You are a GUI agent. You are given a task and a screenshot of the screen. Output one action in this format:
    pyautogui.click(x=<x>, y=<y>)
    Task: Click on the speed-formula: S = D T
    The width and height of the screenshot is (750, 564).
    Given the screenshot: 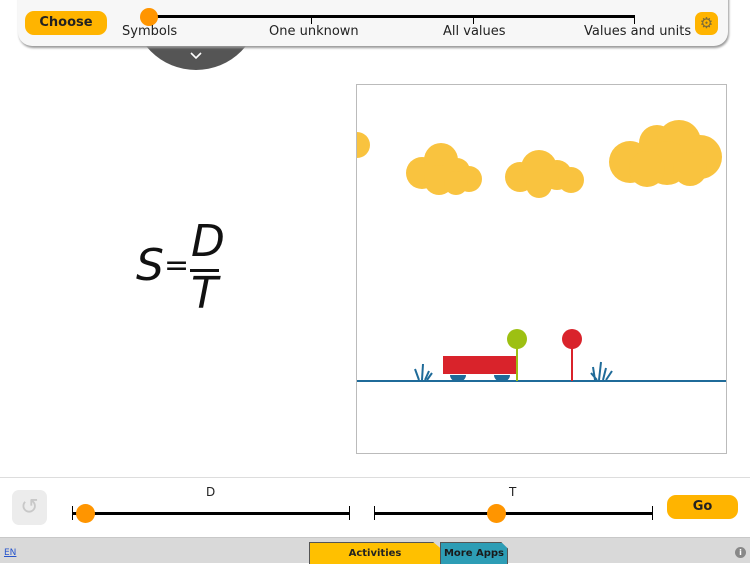 What is the action you would take?
    pyautogui.click(x=181, y=267)
    